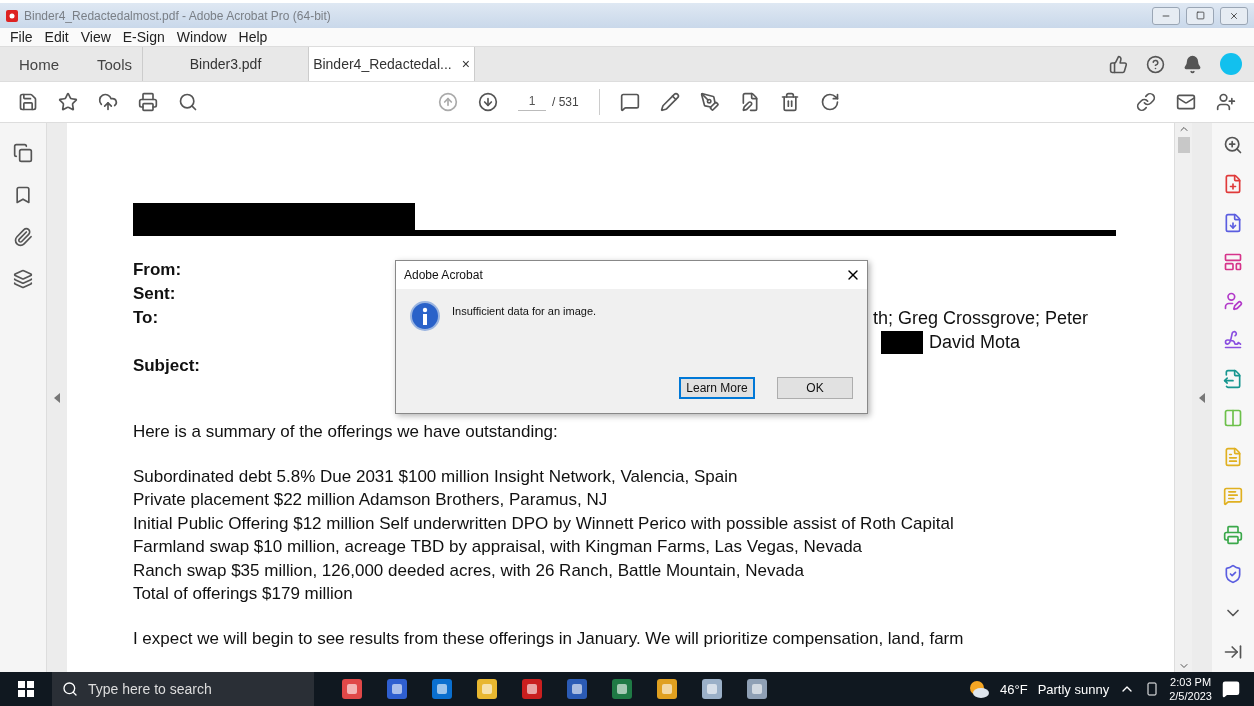  I want to click on shield-icon, so click(1233, 574).